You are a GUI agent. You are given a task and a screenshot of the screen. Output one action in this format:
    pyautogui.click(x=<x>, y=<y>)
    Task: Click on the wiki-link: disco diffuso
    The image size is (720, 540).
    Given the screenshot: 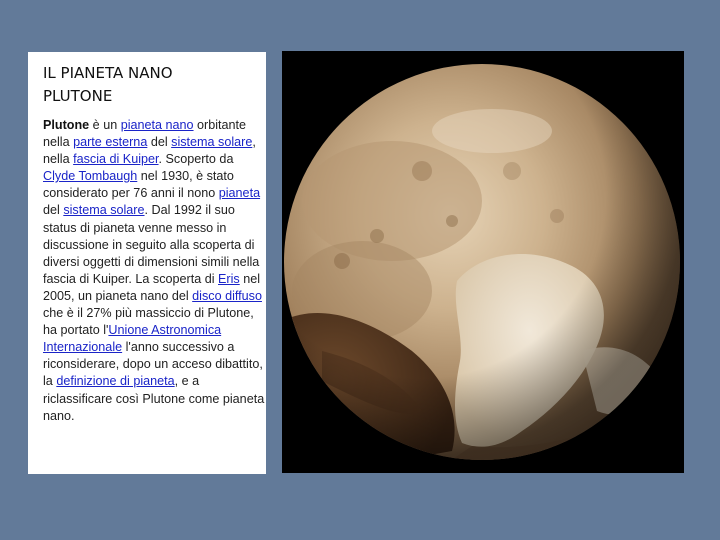 What is the action you would take?
    pyautogui.click(x=227, y=296)
    